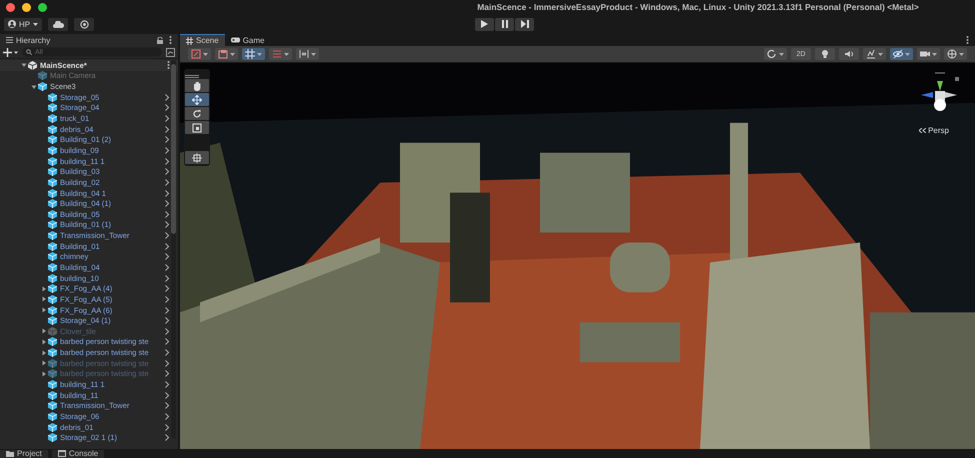 This screenshot has width=975, height=458. What do you see at coordinates (772, 54) in the screenshot?
I see `orientation-icon` at bounding box center [772, 54].